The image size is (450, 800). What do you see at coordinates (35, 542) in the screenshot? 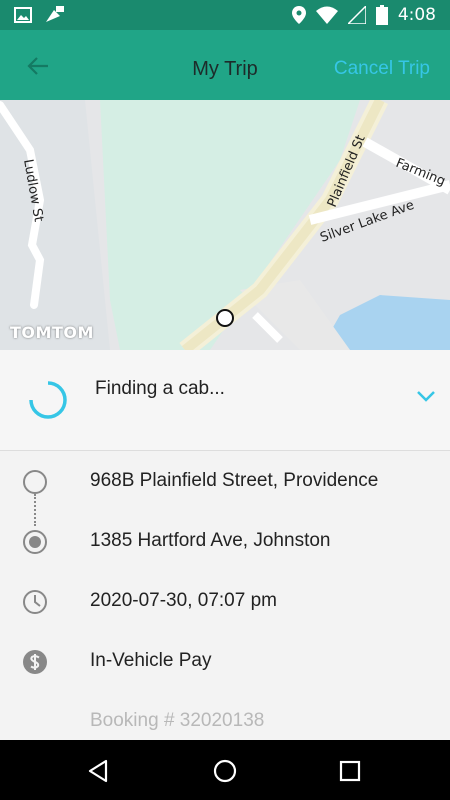
I see `dropoff-point-icon` at bounding box center [35, 542].